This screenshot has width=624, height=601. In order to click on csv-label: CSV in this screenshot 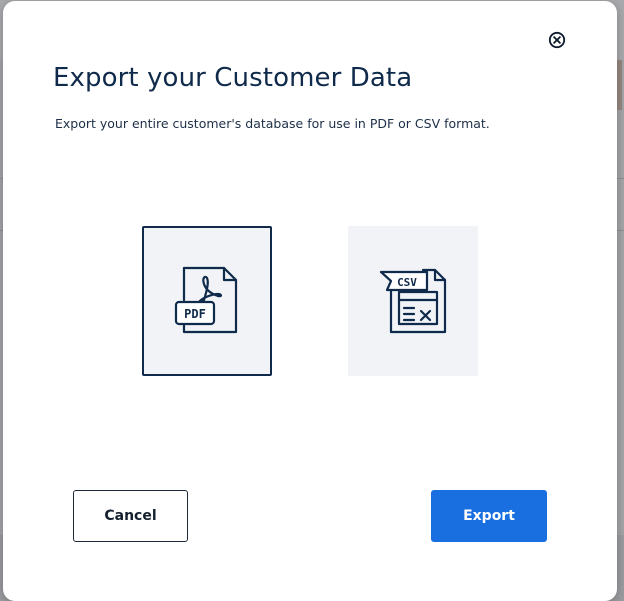, I will do `click(407, 282)`.